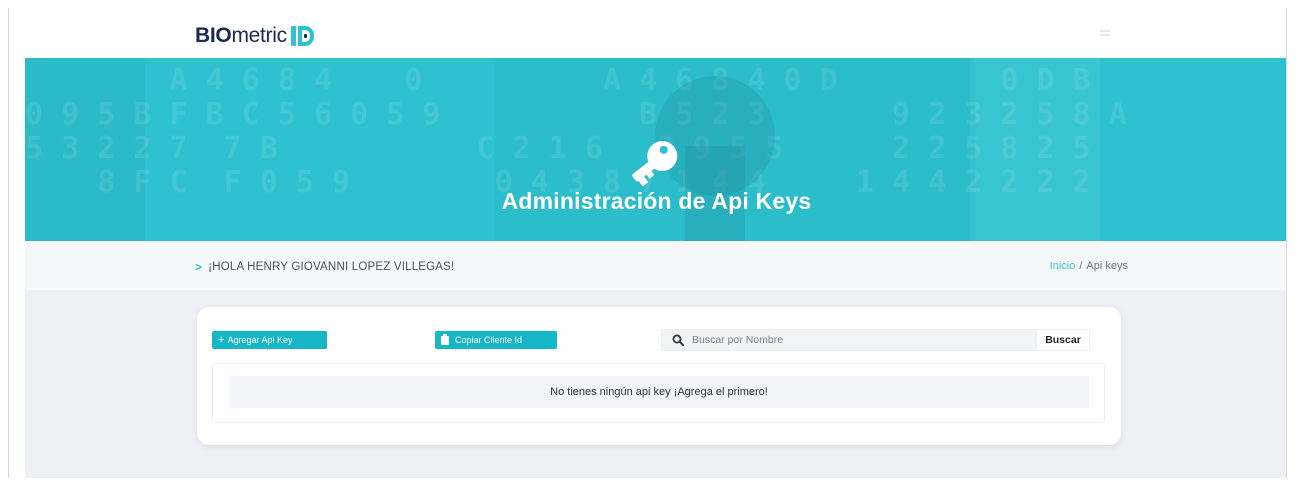 The height and width of the screenshot is (486, 1302). I want to click on copy-client-id-label: Copiar Cliente Id, so click(489, 340).